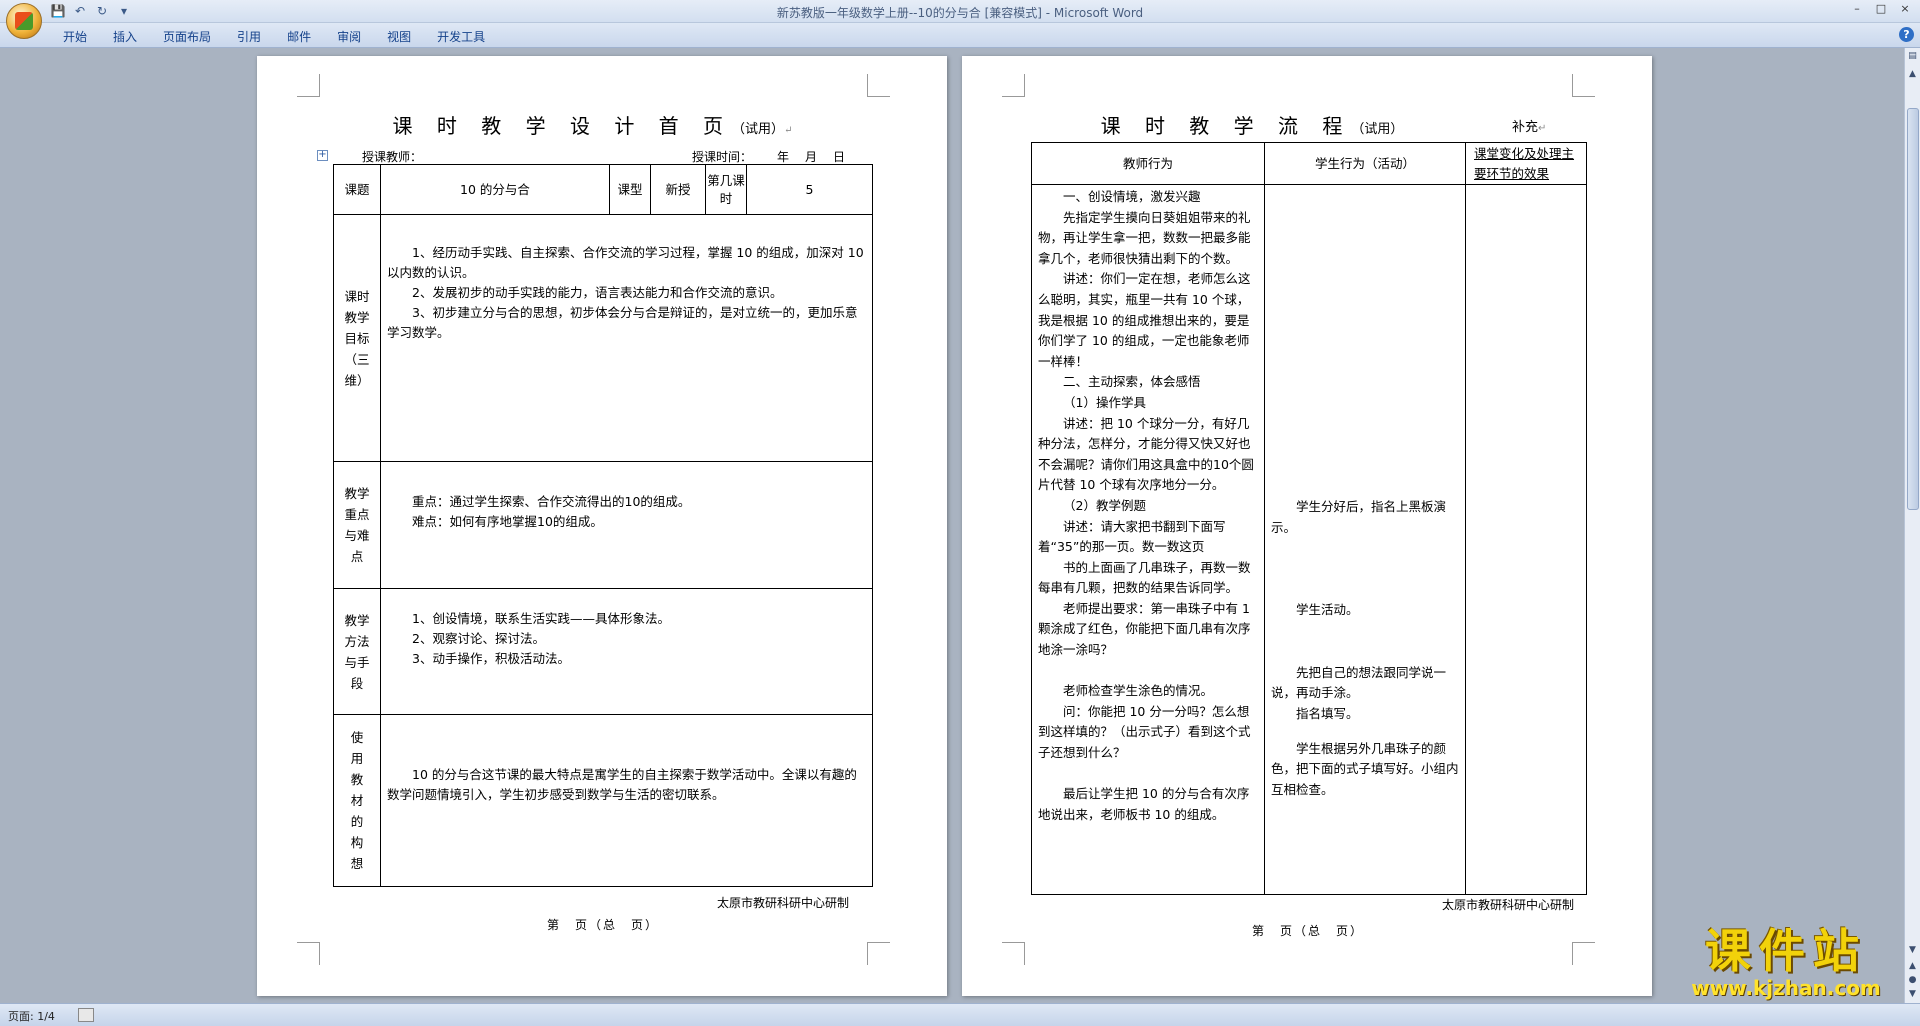 The height and width of the screenshot is (1026, 1920). What do you see at coordinates (249, 36) in the screenshot?
I see `tab-references: 引用` at bounding box center [249, 36].